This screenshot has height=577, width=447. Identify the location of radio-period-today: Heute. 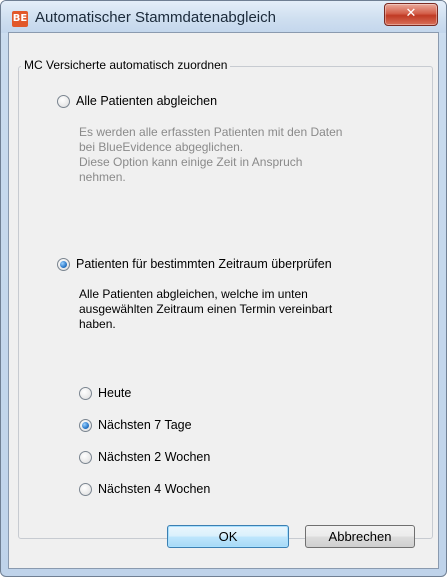
(105, 393).